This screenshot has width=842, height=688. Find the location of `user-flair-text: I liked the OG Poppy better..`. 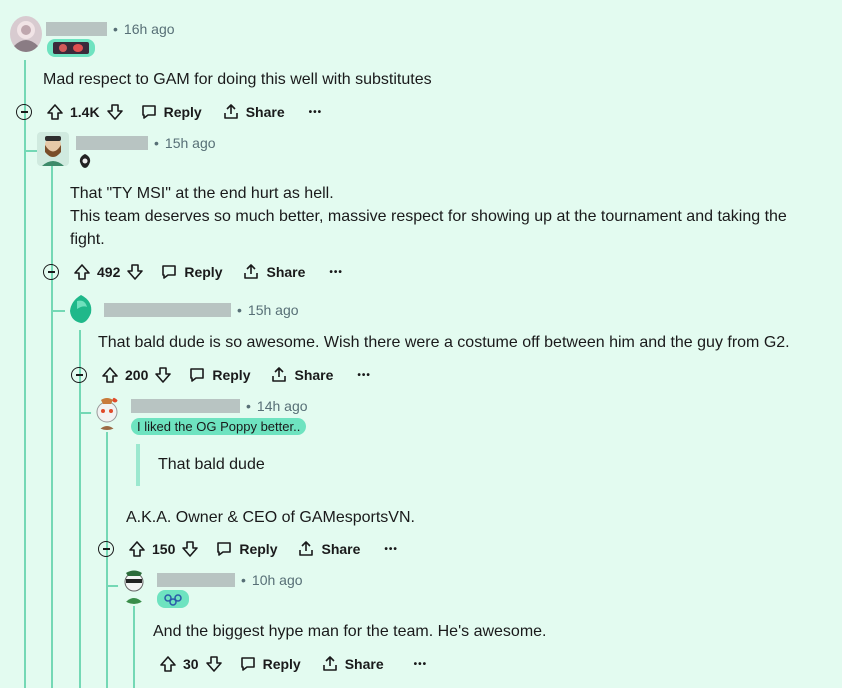

user-flair-text: I liked the OG Poppy better.. is located at coordinates (219, 426).